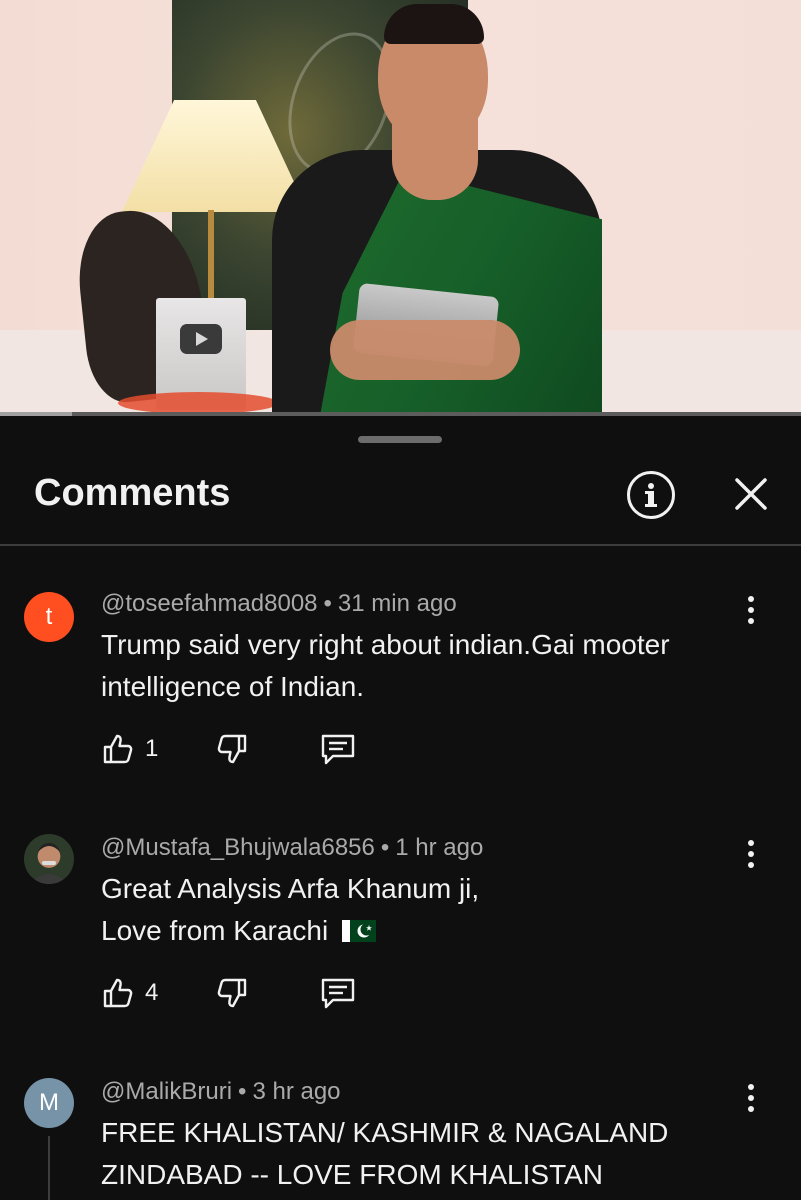 The height and width of the screenshot is (1200, 801). Describe the element at coordinates (290, 888) in the screenshot. I see `comment-text-line: Great Analysis Arfa Khanum ji,` at that location.